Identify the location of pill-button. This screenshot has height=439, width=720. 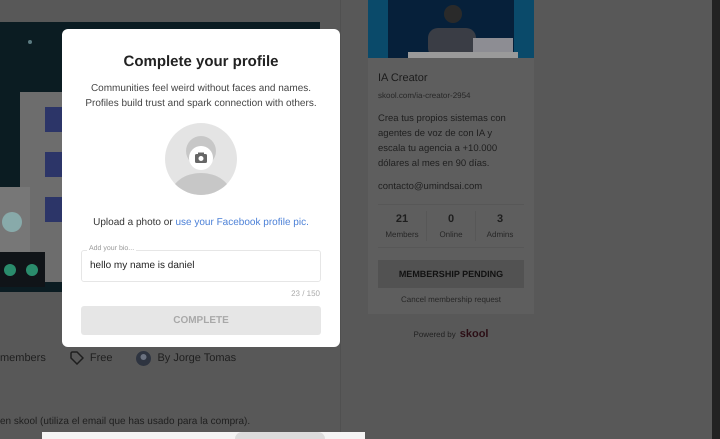
(280, 435).